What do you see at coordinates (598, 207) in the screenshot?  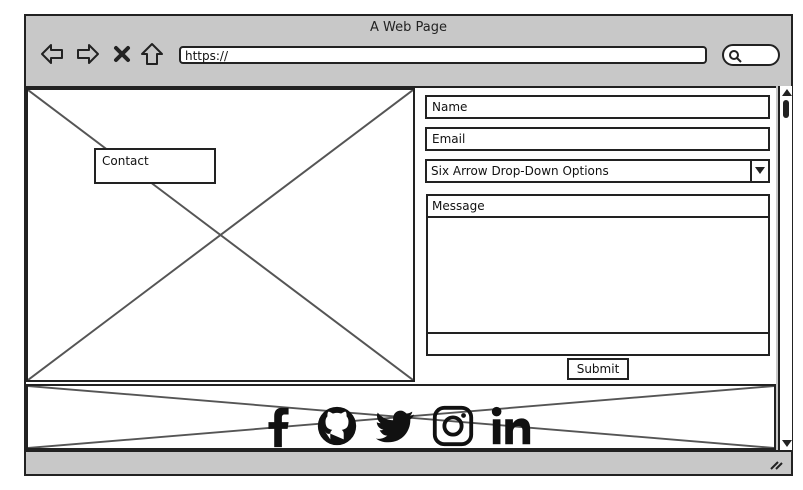 I see `message-label: Message` at bounding box center [598, 207].